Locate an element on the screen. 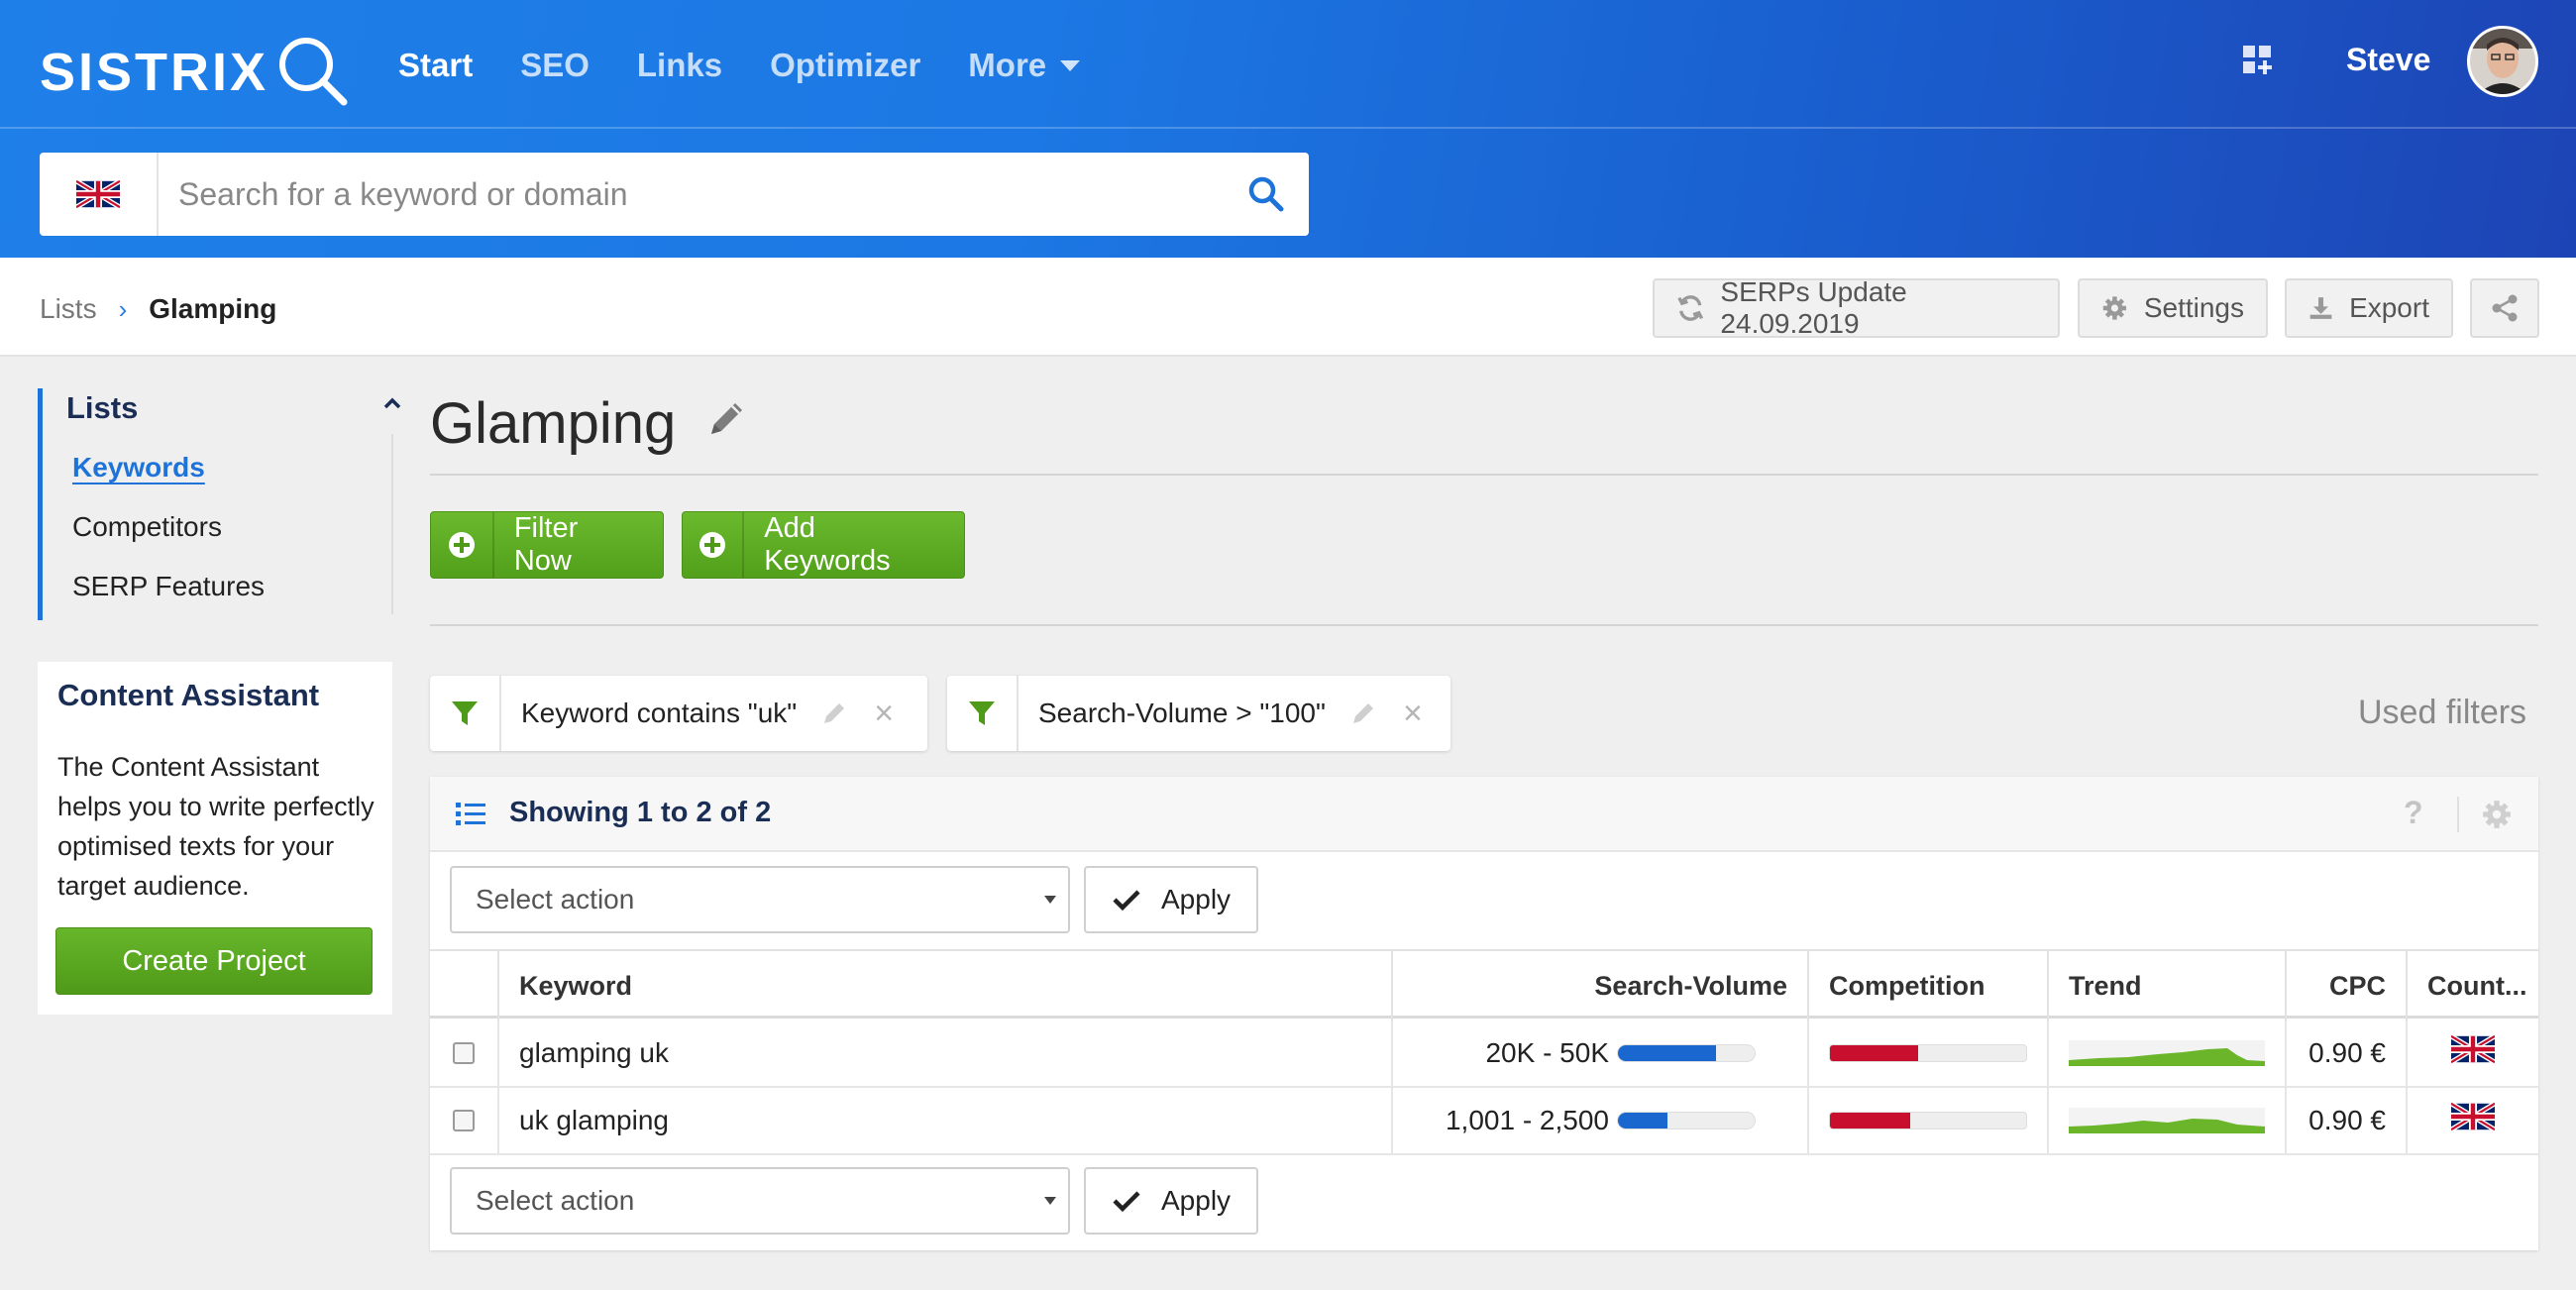 The height and width of the screenshot is (1290, 2576). breadcrumb-lists: Lists is located at coordinates (68, 309).